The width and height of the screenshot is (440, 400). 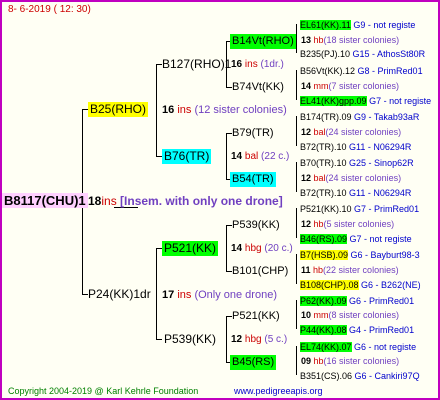 What do you see at coordinates (355, 193) in the screenshot?
I see `g4-row-8: B72(TR).10 G11 - N06294R` at bounding box center [355, 193].